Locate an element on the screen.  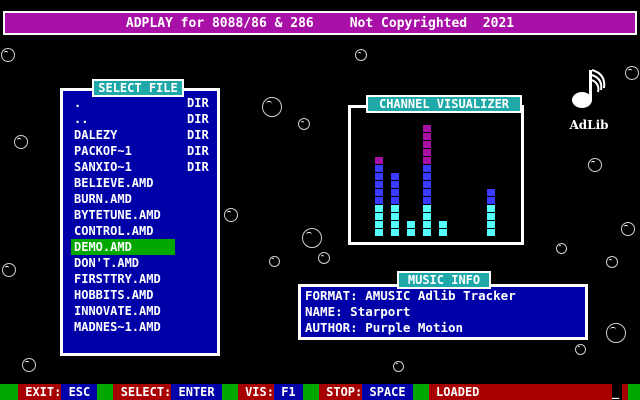
file-list-item: INNOVATE.AMD is located at coordinates (145, 311).